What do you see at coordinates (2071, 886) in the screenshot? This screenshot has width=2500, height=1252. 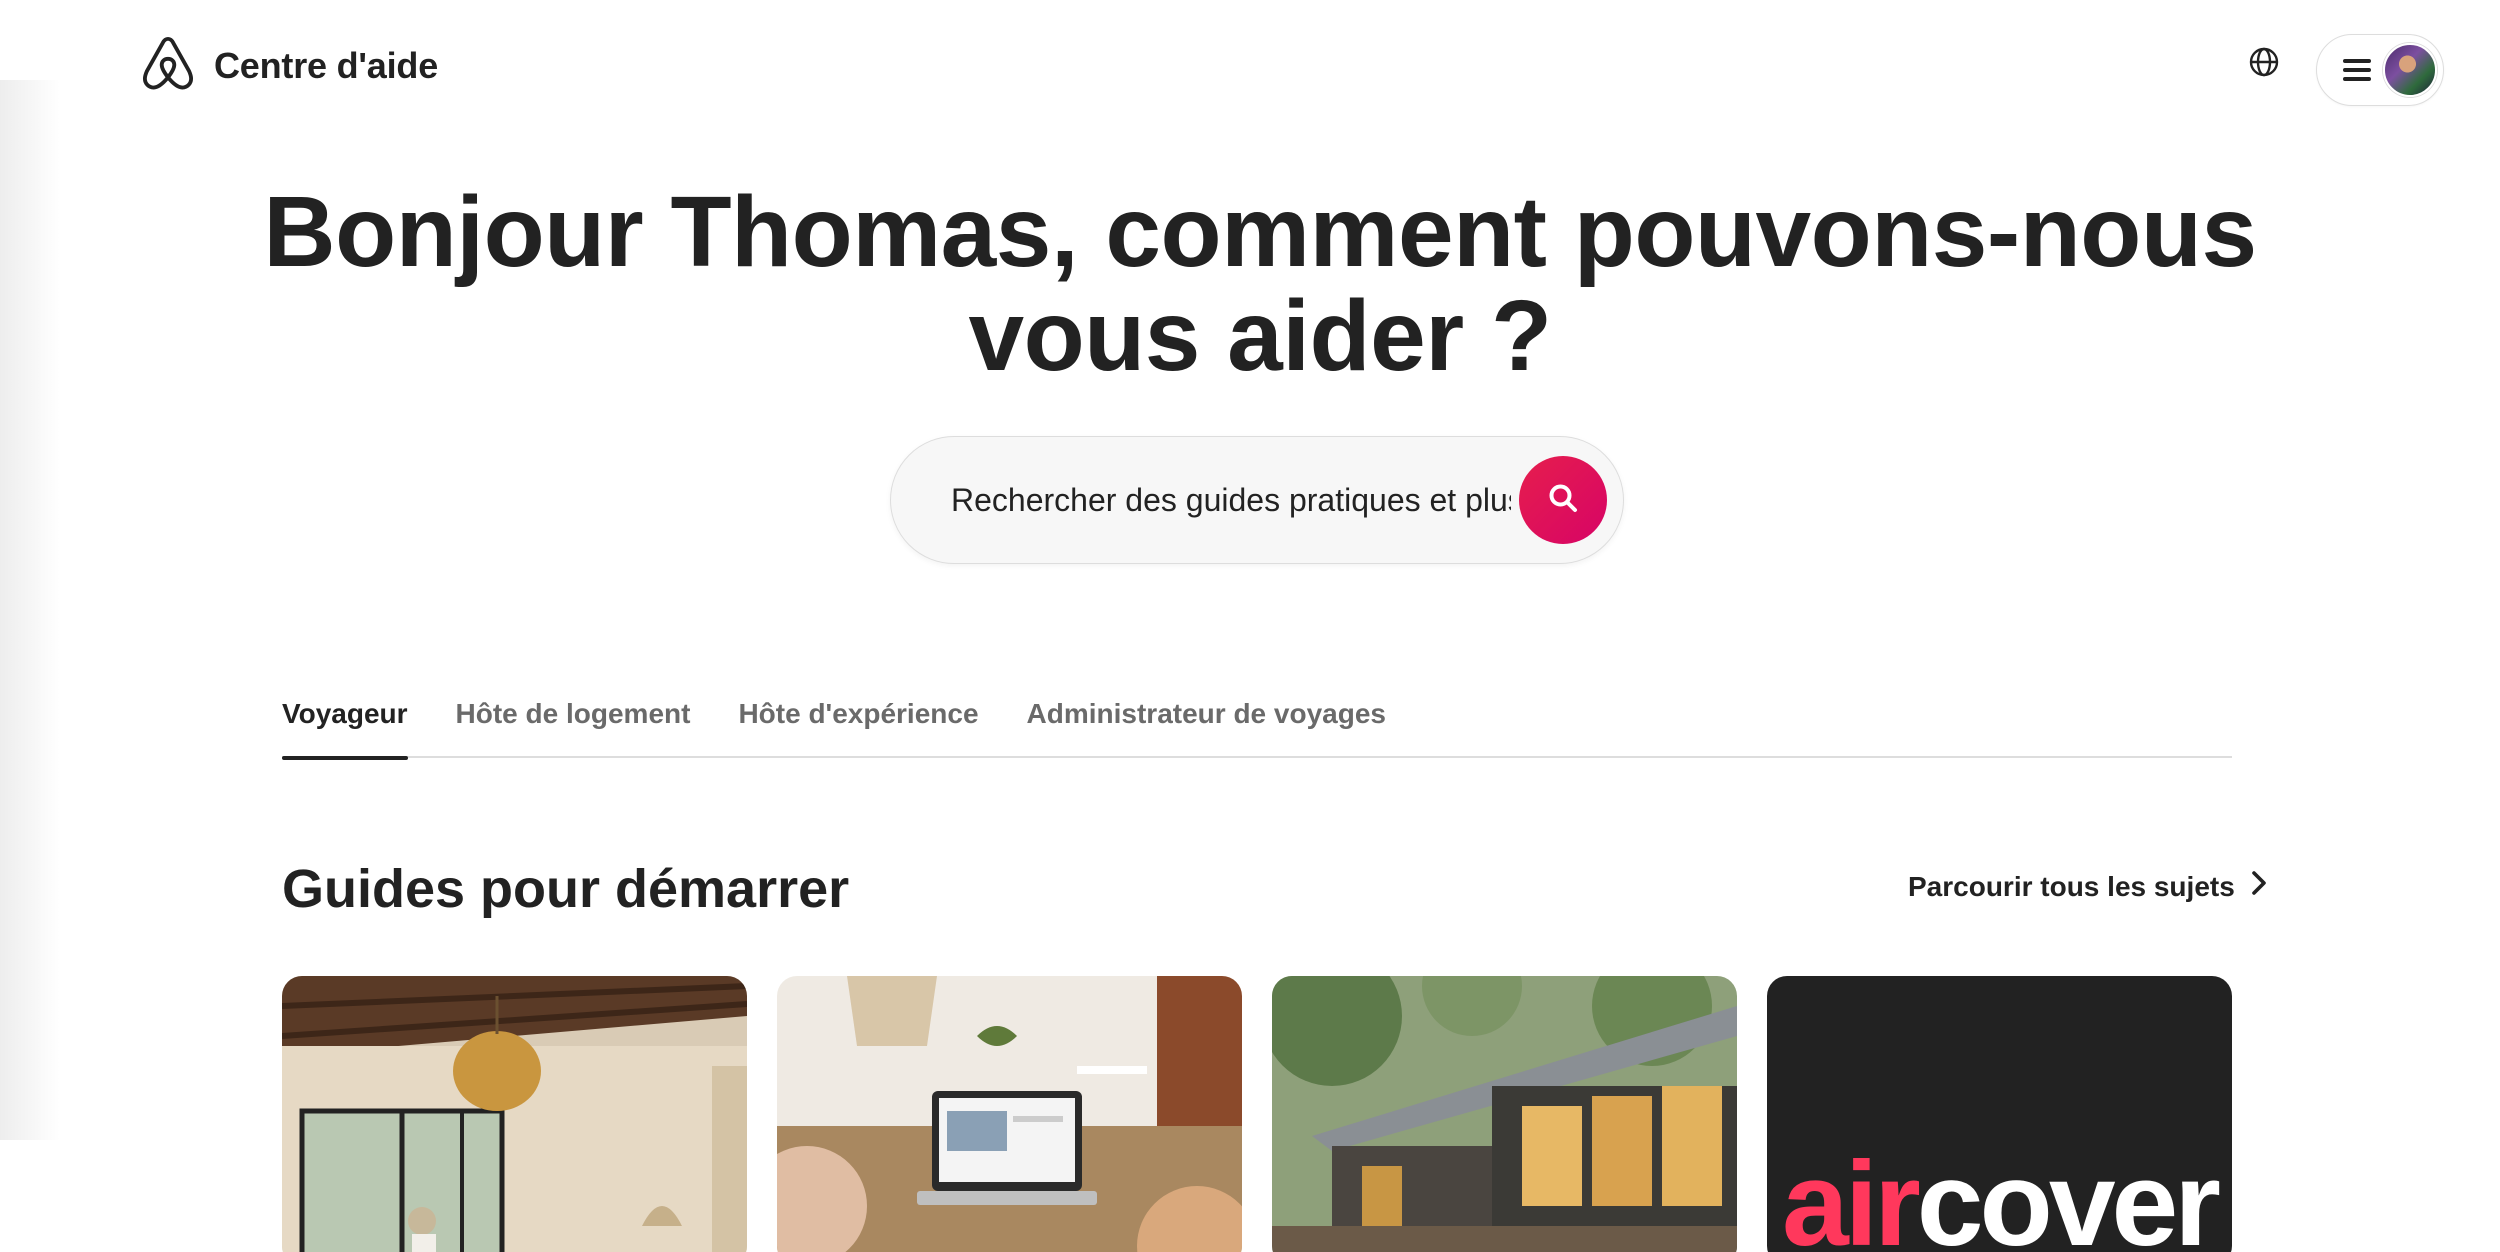 I see `browse-label: Parcourir tous les sujets` at bounding box center [2071, 886].